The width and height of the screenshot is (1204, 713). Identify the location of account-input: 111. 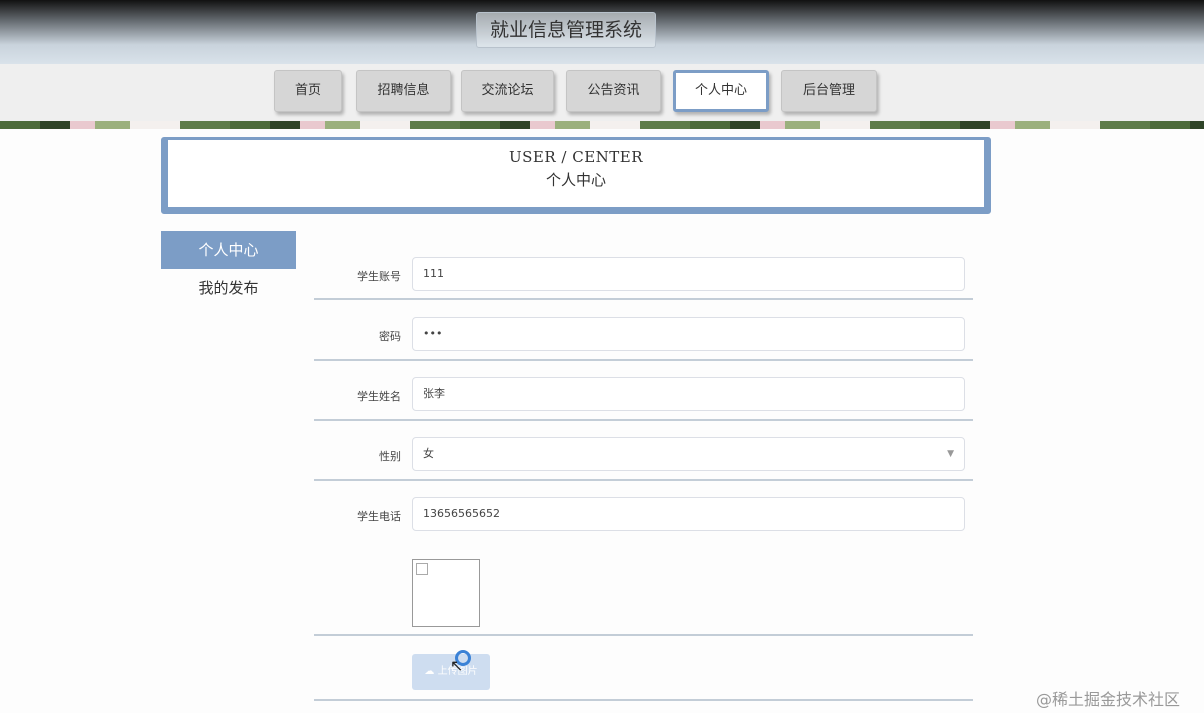
(688, 274).